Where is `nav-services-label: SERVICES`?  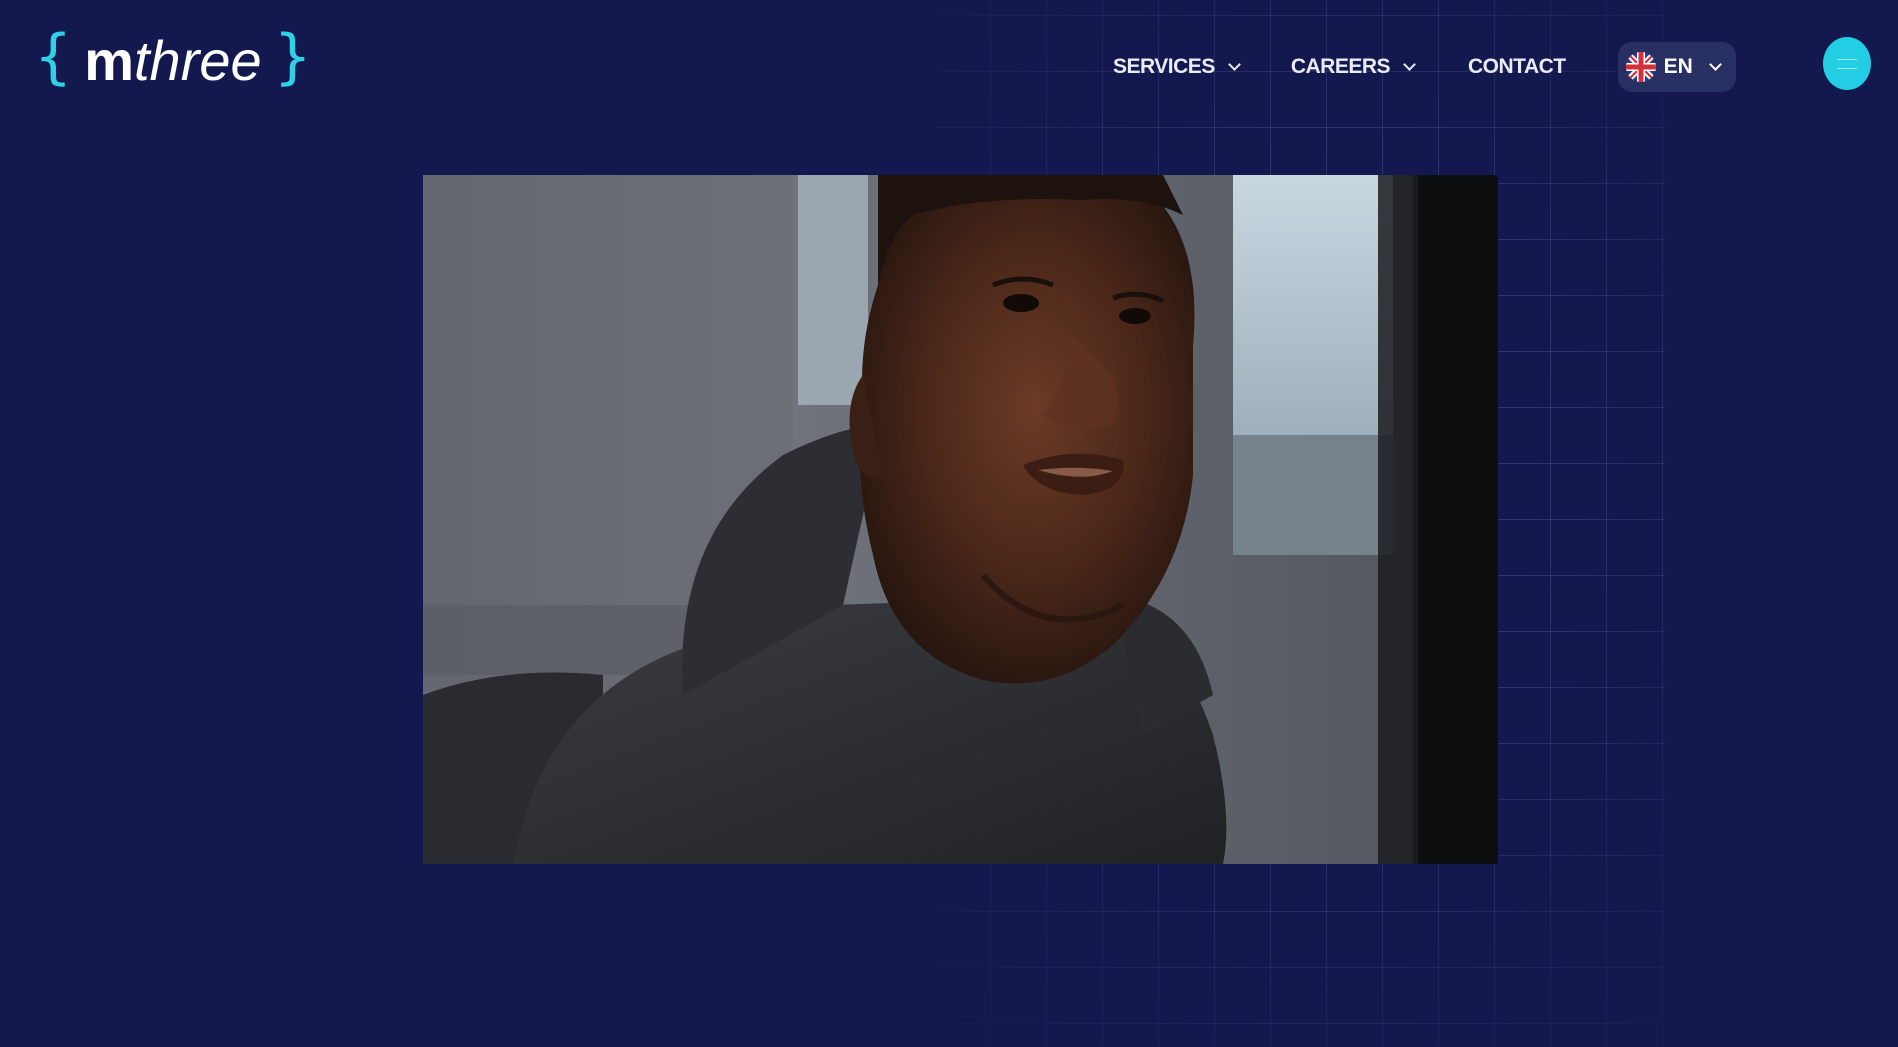 nav-services-label: SERVICES is located at coordinates (1164, 66).